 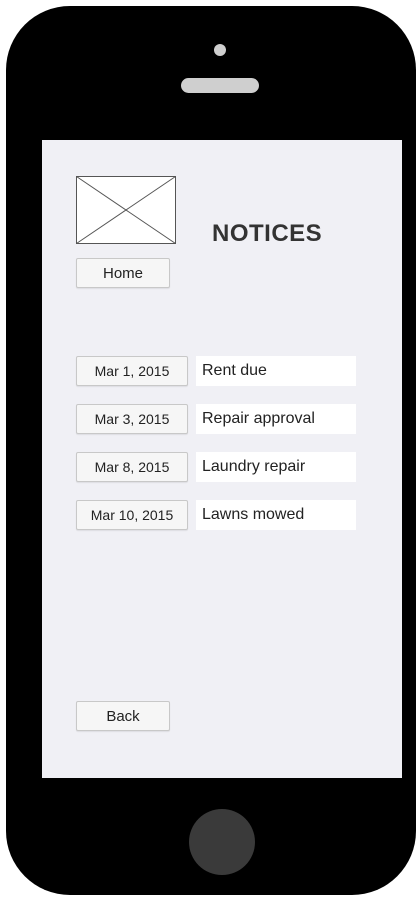 I want to click on page-title: NOTICES, so click(x=267, y=233).